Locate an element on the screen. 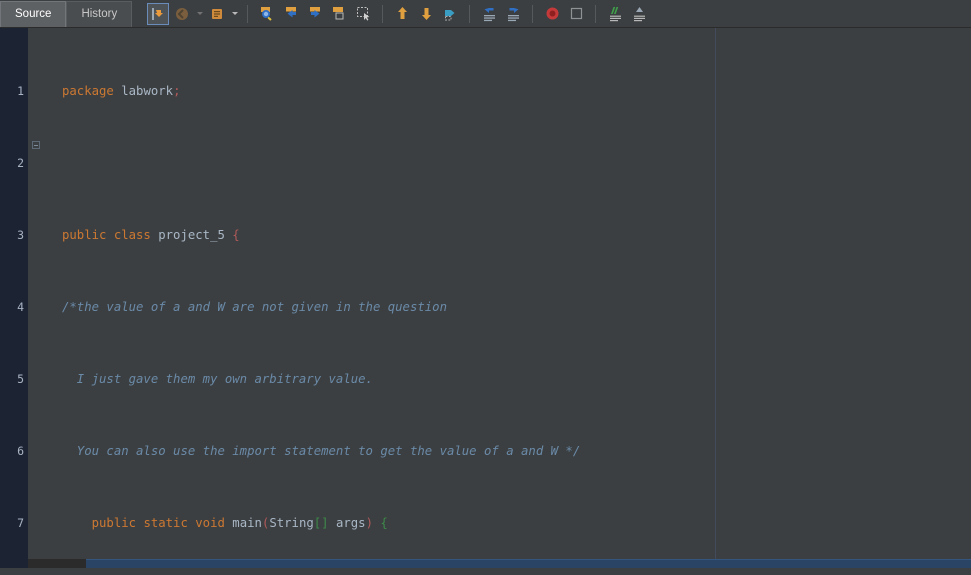 This screenshot has height=575, width=971. code-line: 3 public class project_5 { is located at coordinates (485, 235).